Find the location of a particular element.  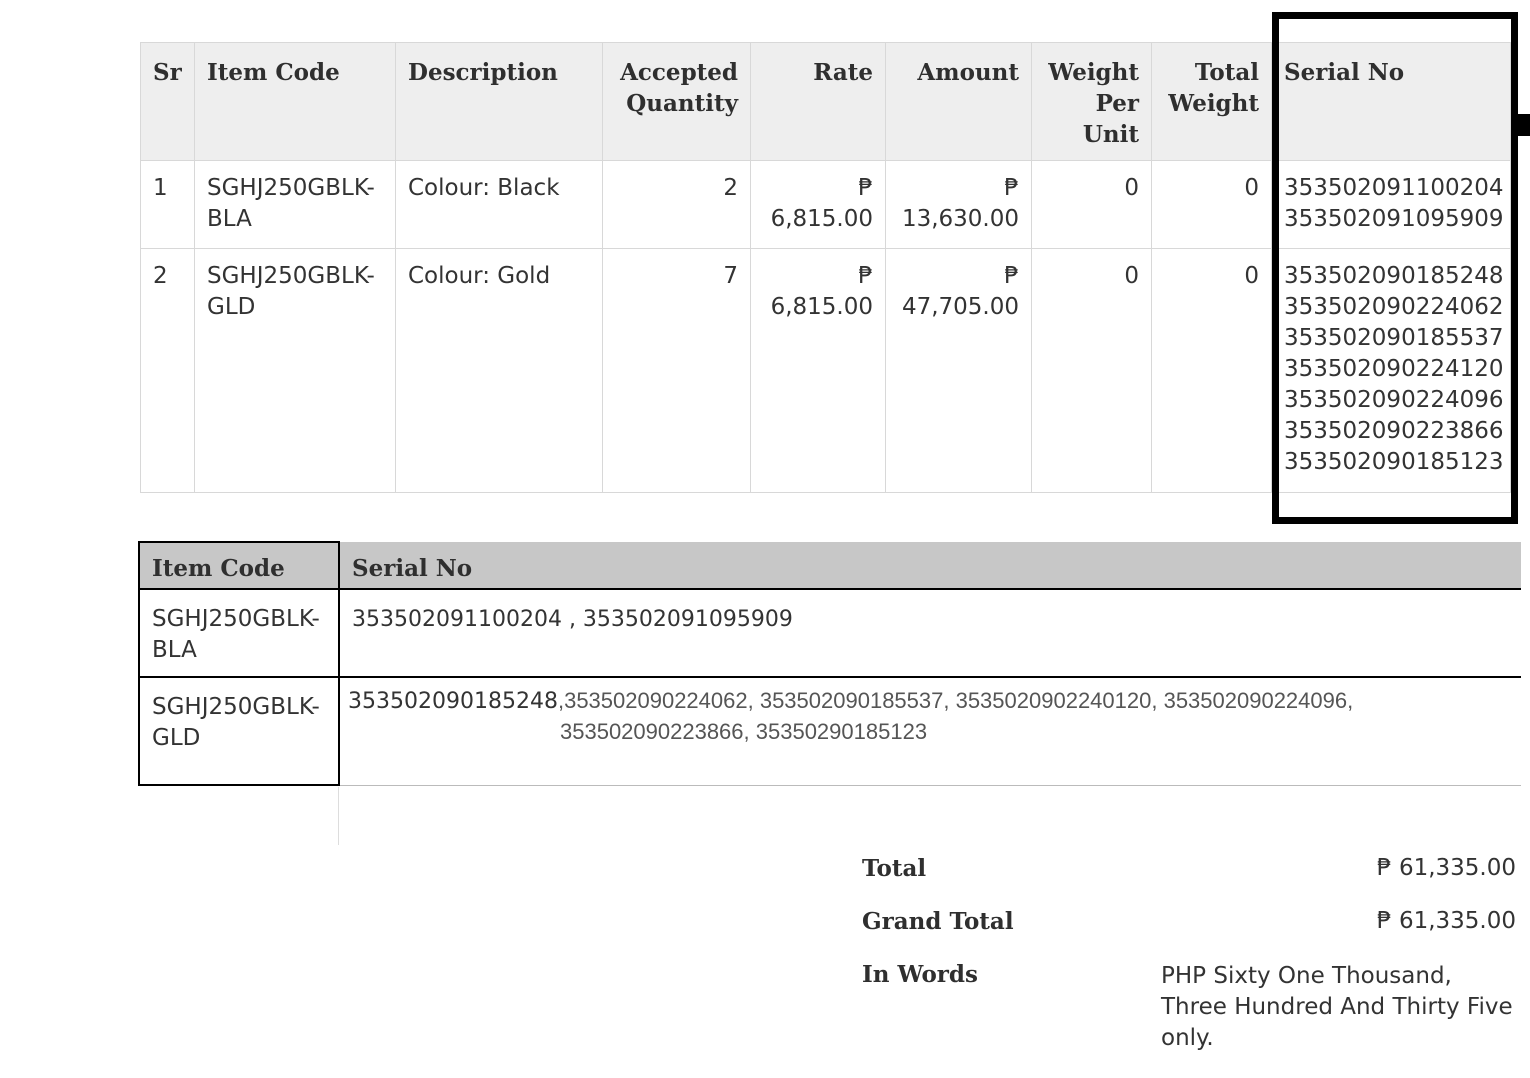

total-label: Total is located at coordinates (894, 868).